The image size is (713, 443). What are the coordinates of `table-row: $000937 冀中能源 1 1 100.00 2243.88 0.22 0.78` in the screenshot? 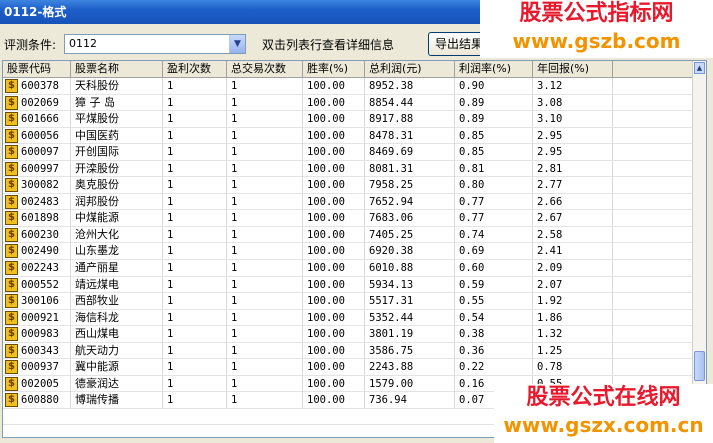 It's located at (348, 367).